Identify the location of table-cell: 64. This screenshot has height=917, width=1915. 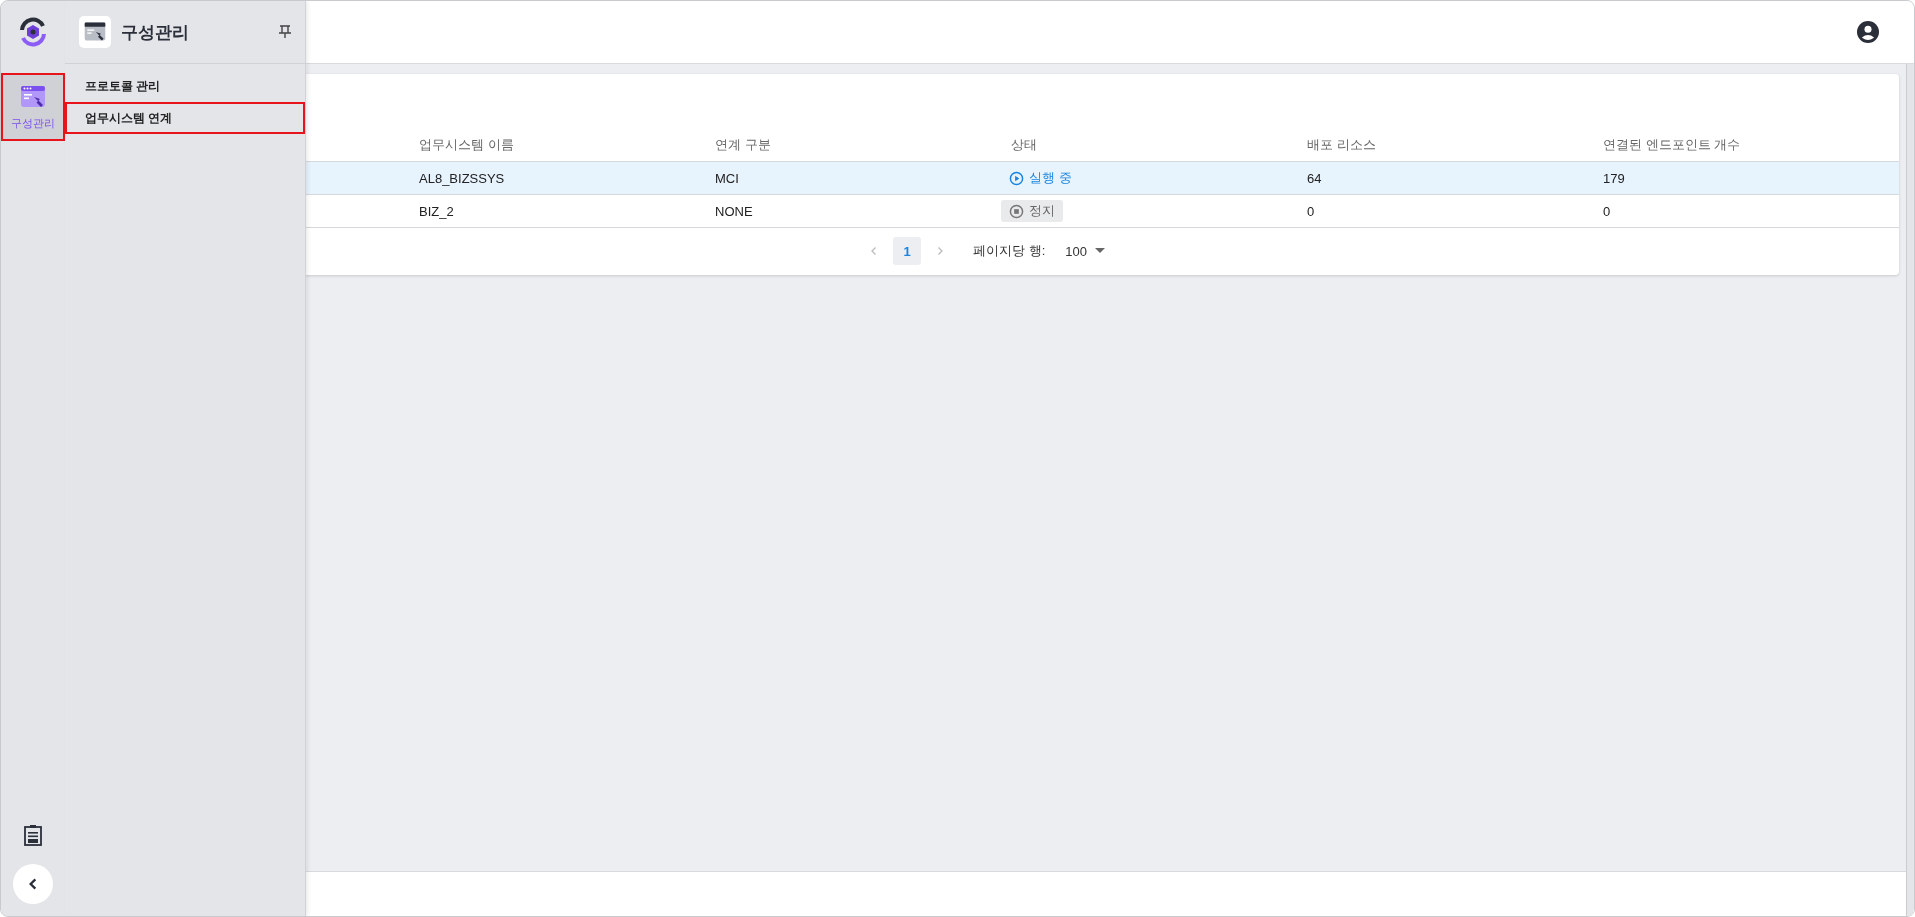
(1314, 178).